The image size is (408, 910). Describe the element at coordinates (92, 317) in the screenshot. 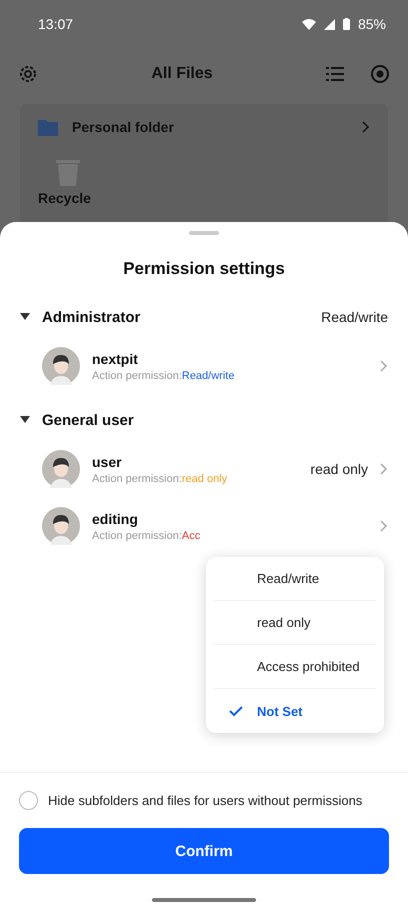

I see `group-title: Administrator` at that location.